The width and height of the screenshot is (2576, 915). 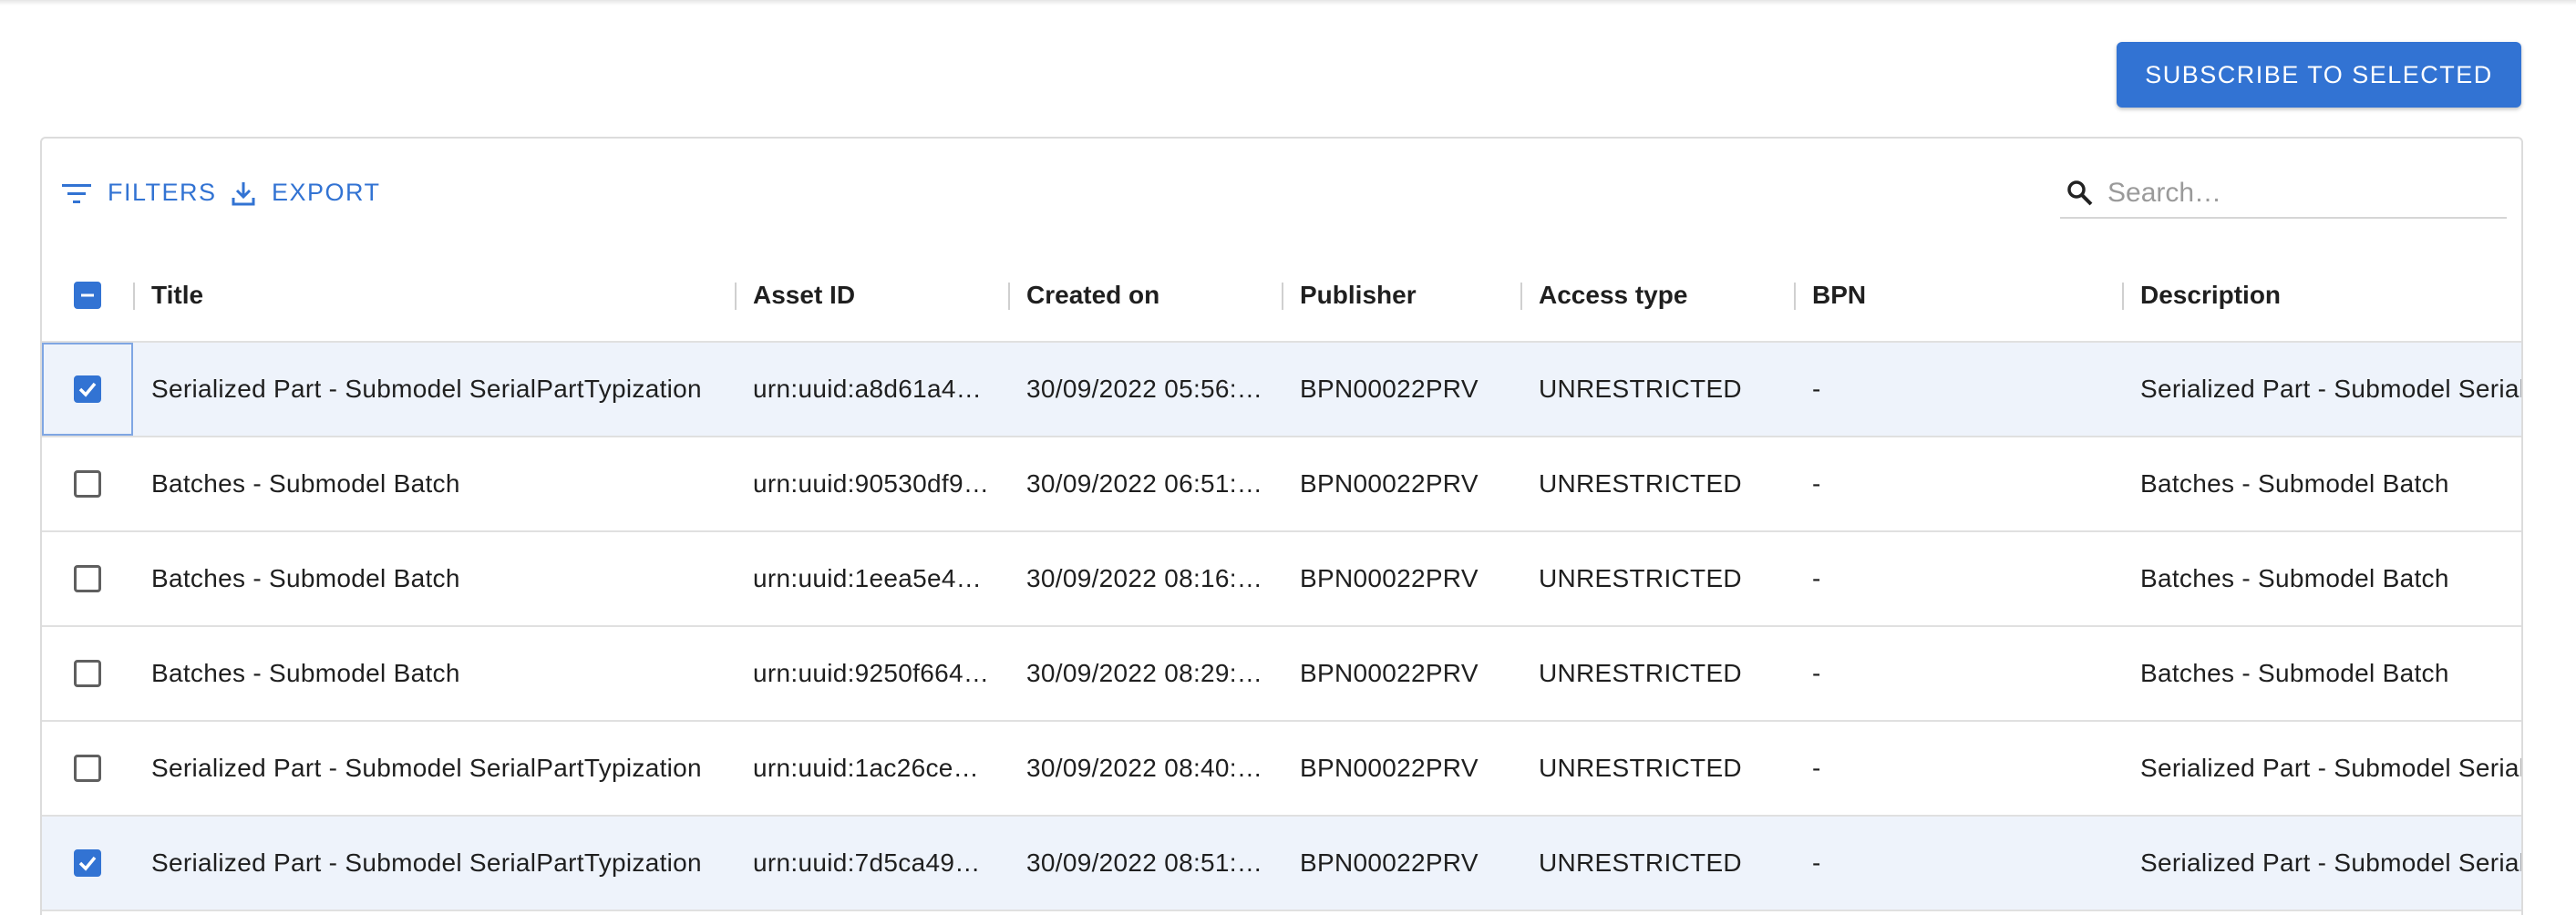 I want to click on header-created-on: Created on, so click(x=1154, y=295).